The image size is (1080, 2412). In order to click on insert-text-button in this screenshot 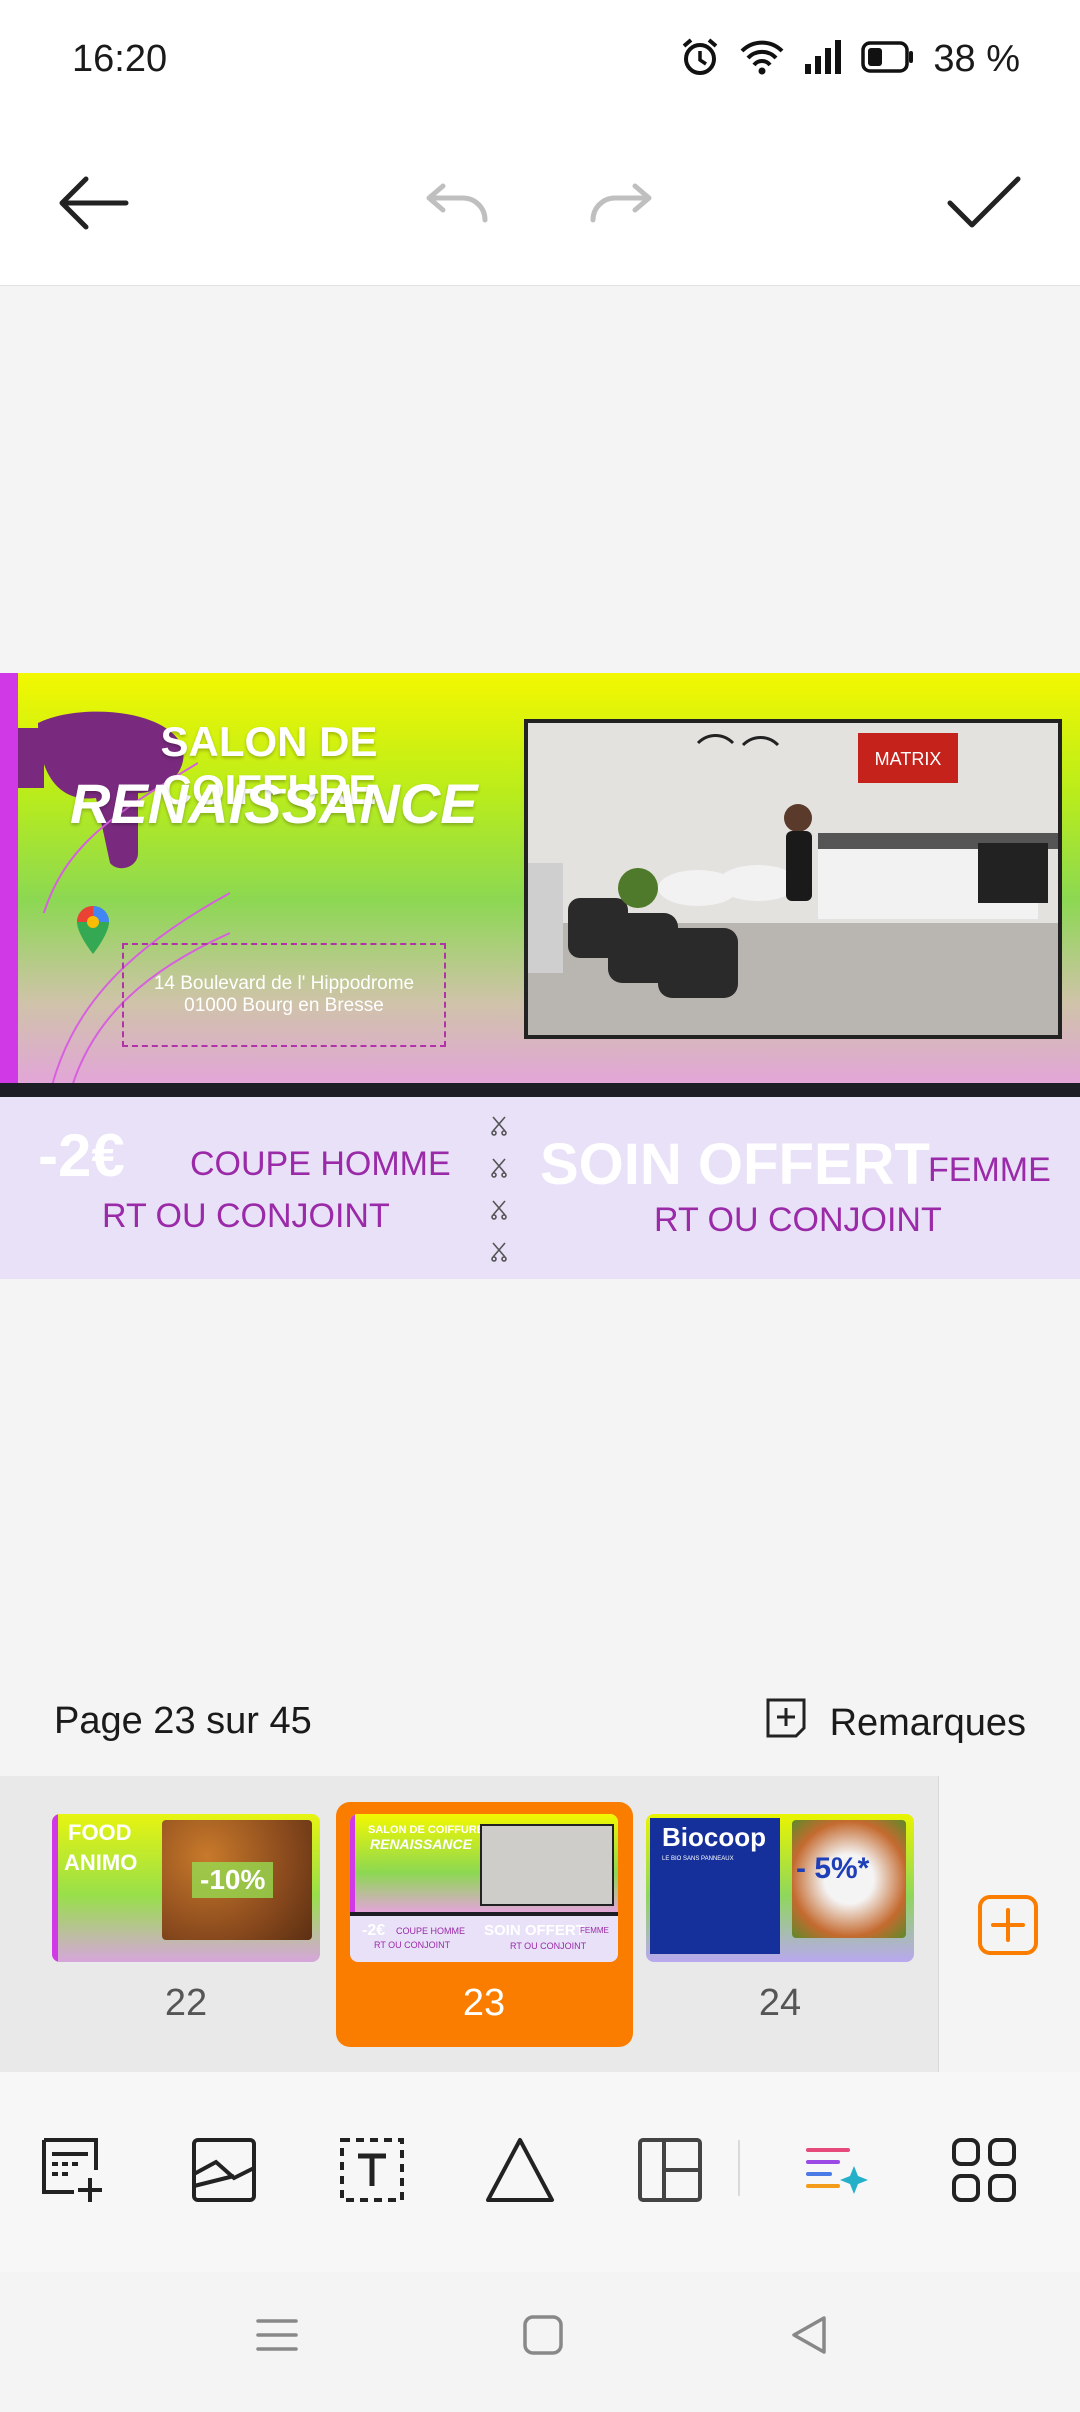, I will do `click(372, 2172)`.